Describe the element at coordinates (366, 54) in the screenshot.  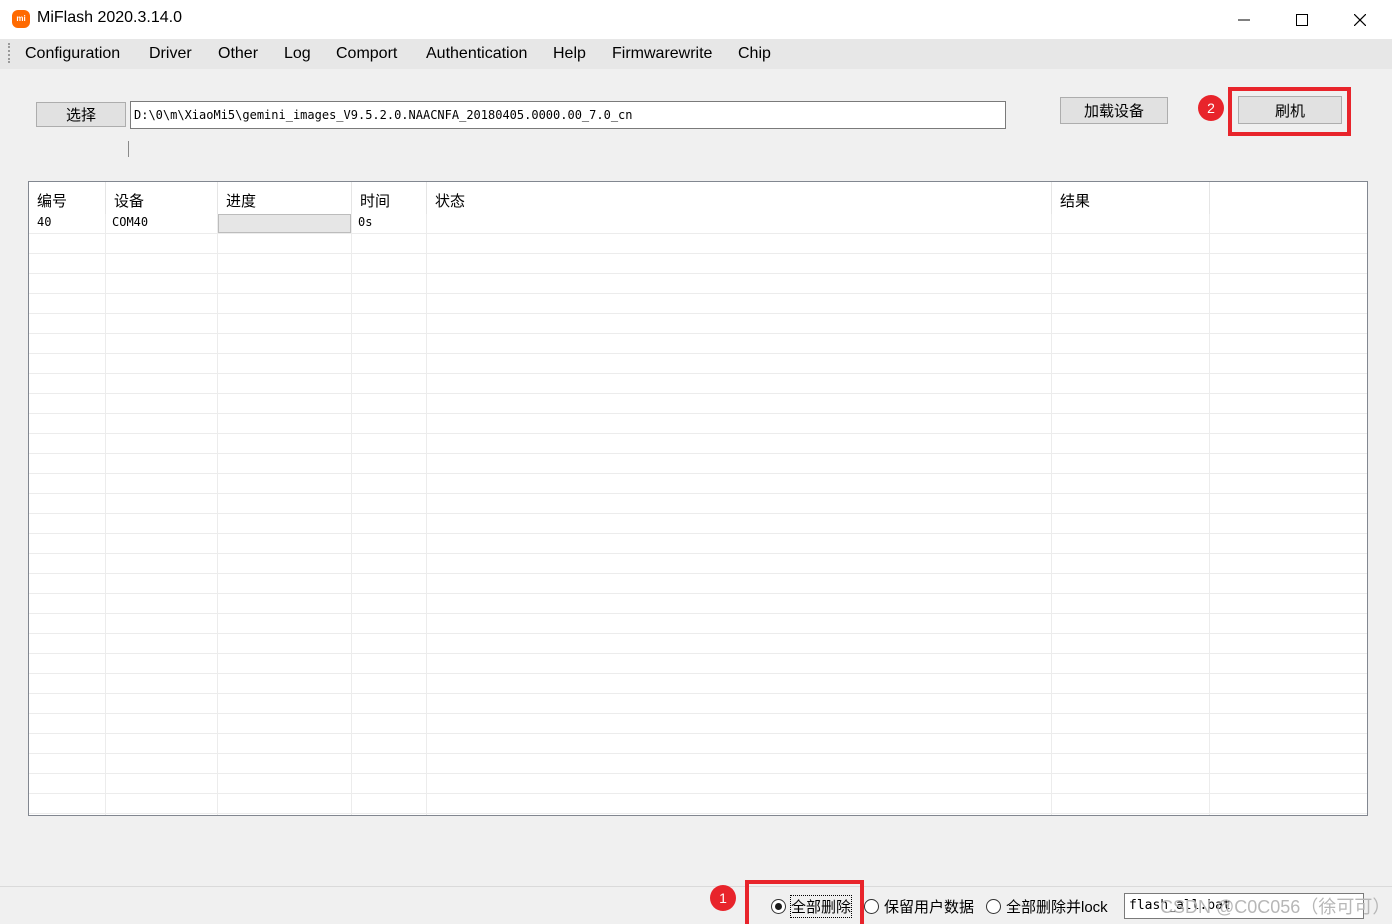
I see `menu-comport: Comport` at that location.